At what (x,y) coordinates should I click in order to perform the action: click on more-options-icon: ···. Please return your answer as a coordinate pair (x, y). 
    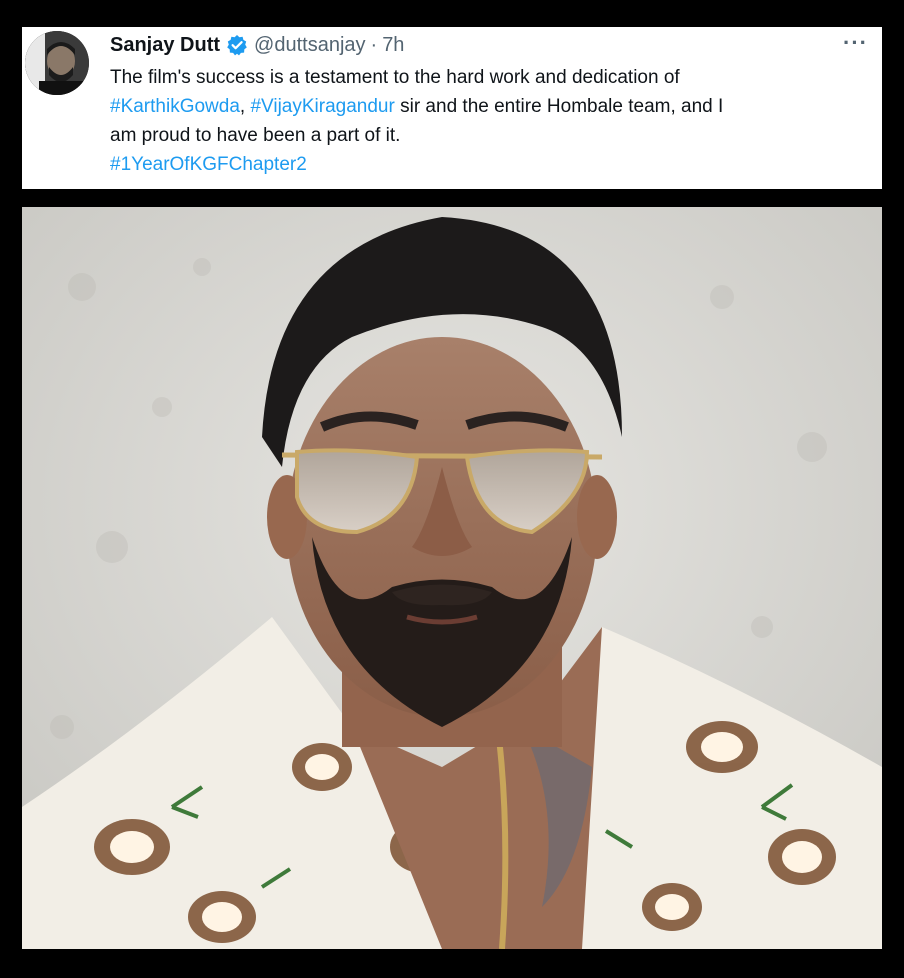
    Looking at the image, I should click on (855, 43).